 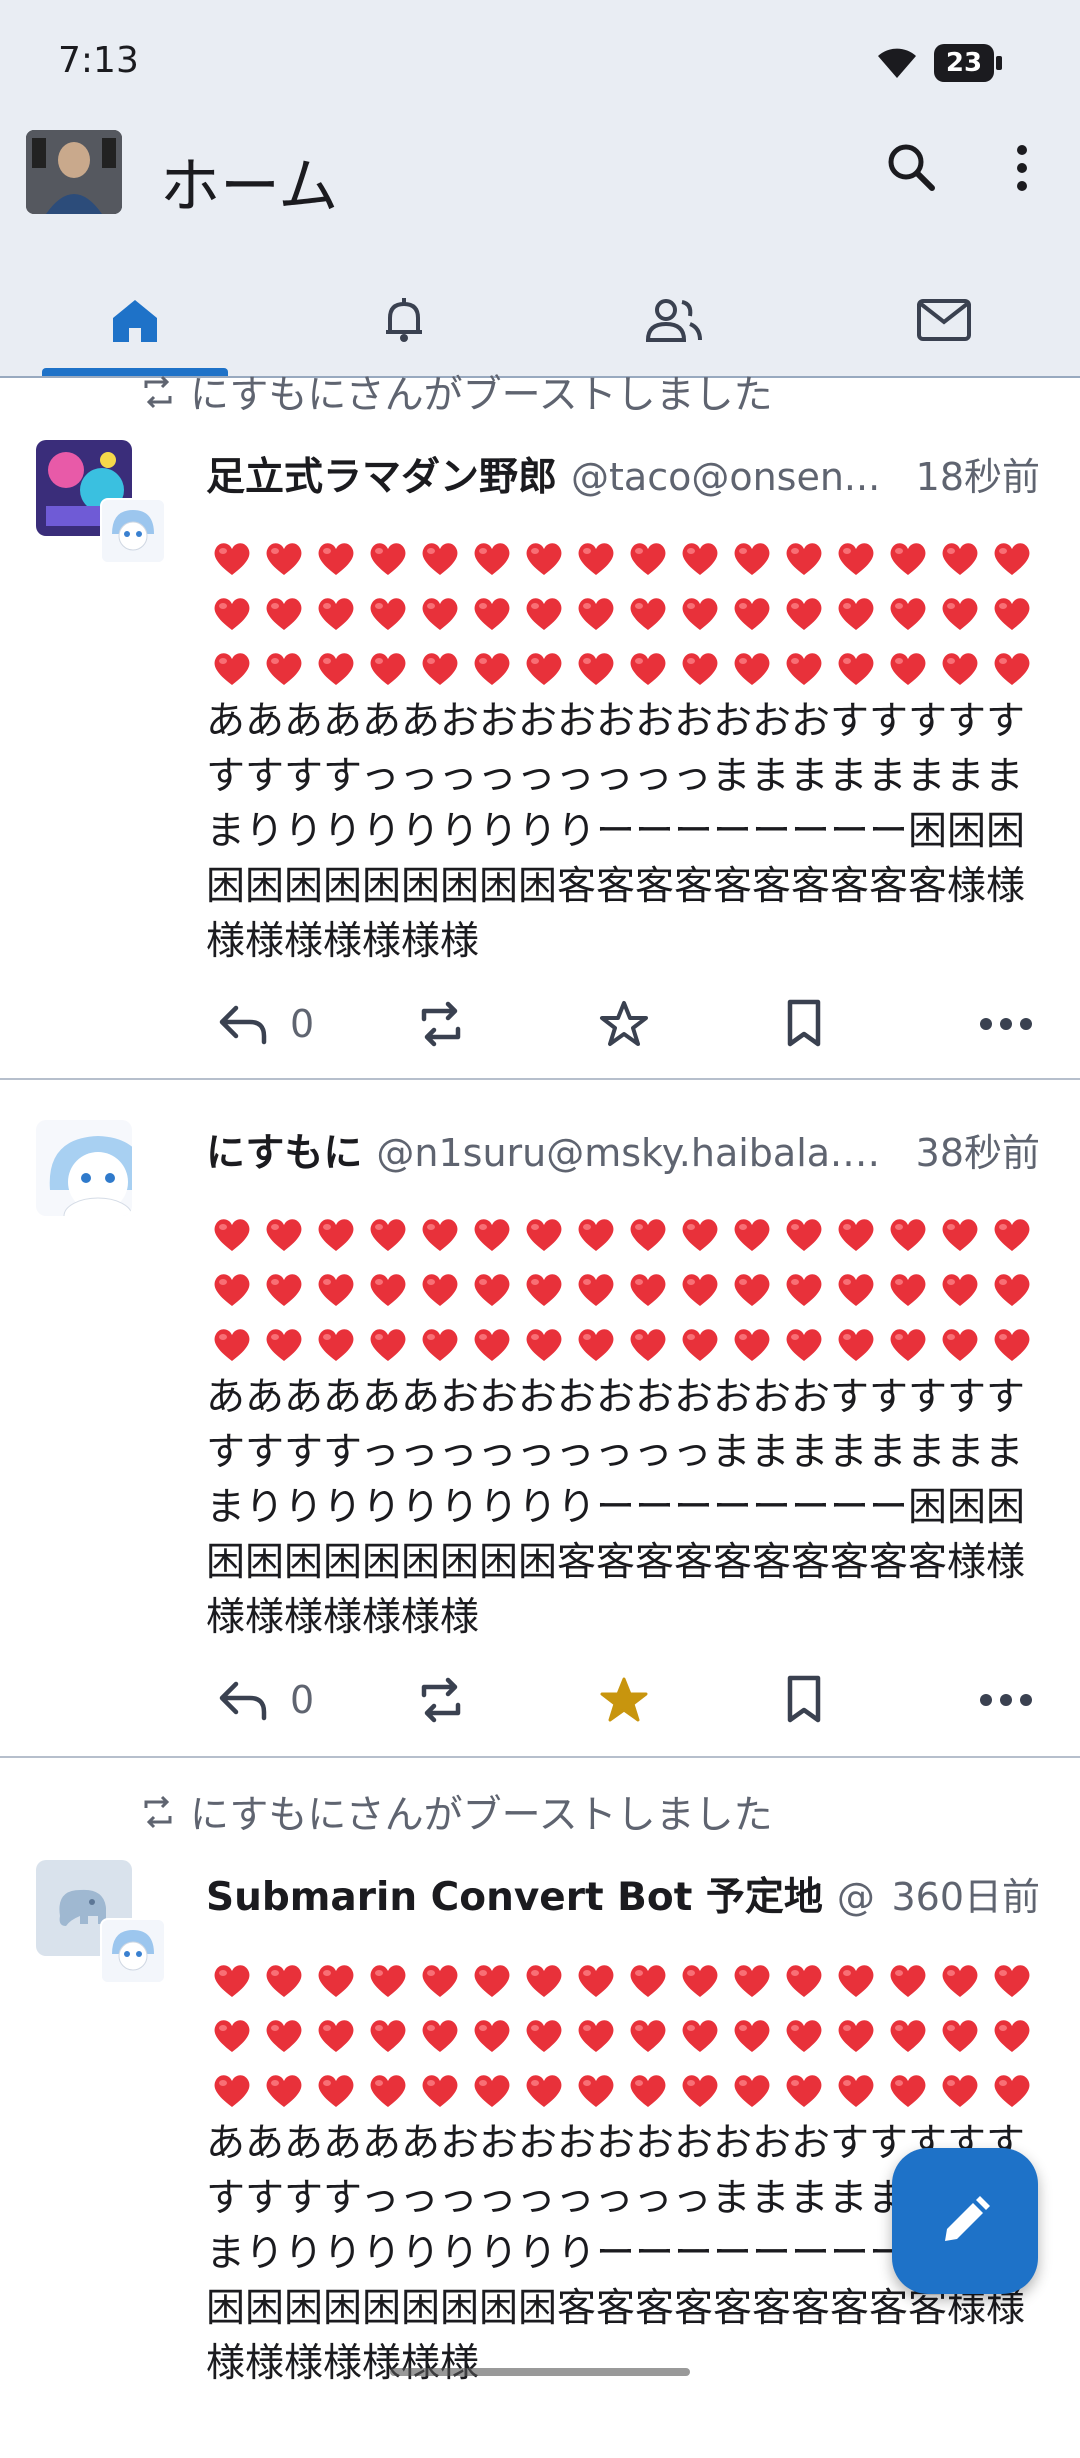 What do you see at coordinates (514, 1894) in the screenshot?
I see `display-name: Submarin Convert Bot 予定地` at bounding box center [514, 1894].